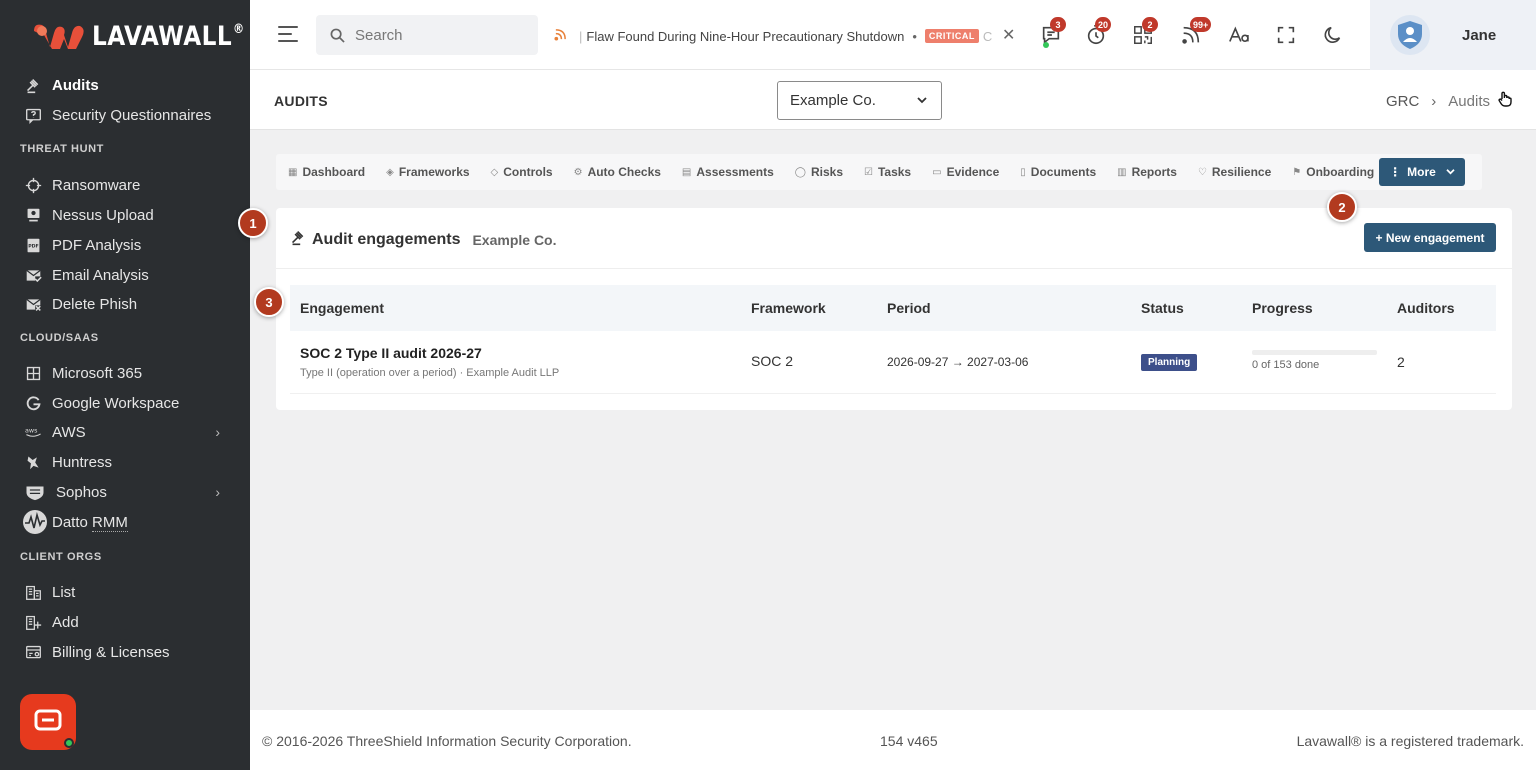 Image resolution: width=1536 pixels, height=770 pixels. Describe the element at coordinates (69, 743) in the screenshot. I see `online-status-dot` at that location.